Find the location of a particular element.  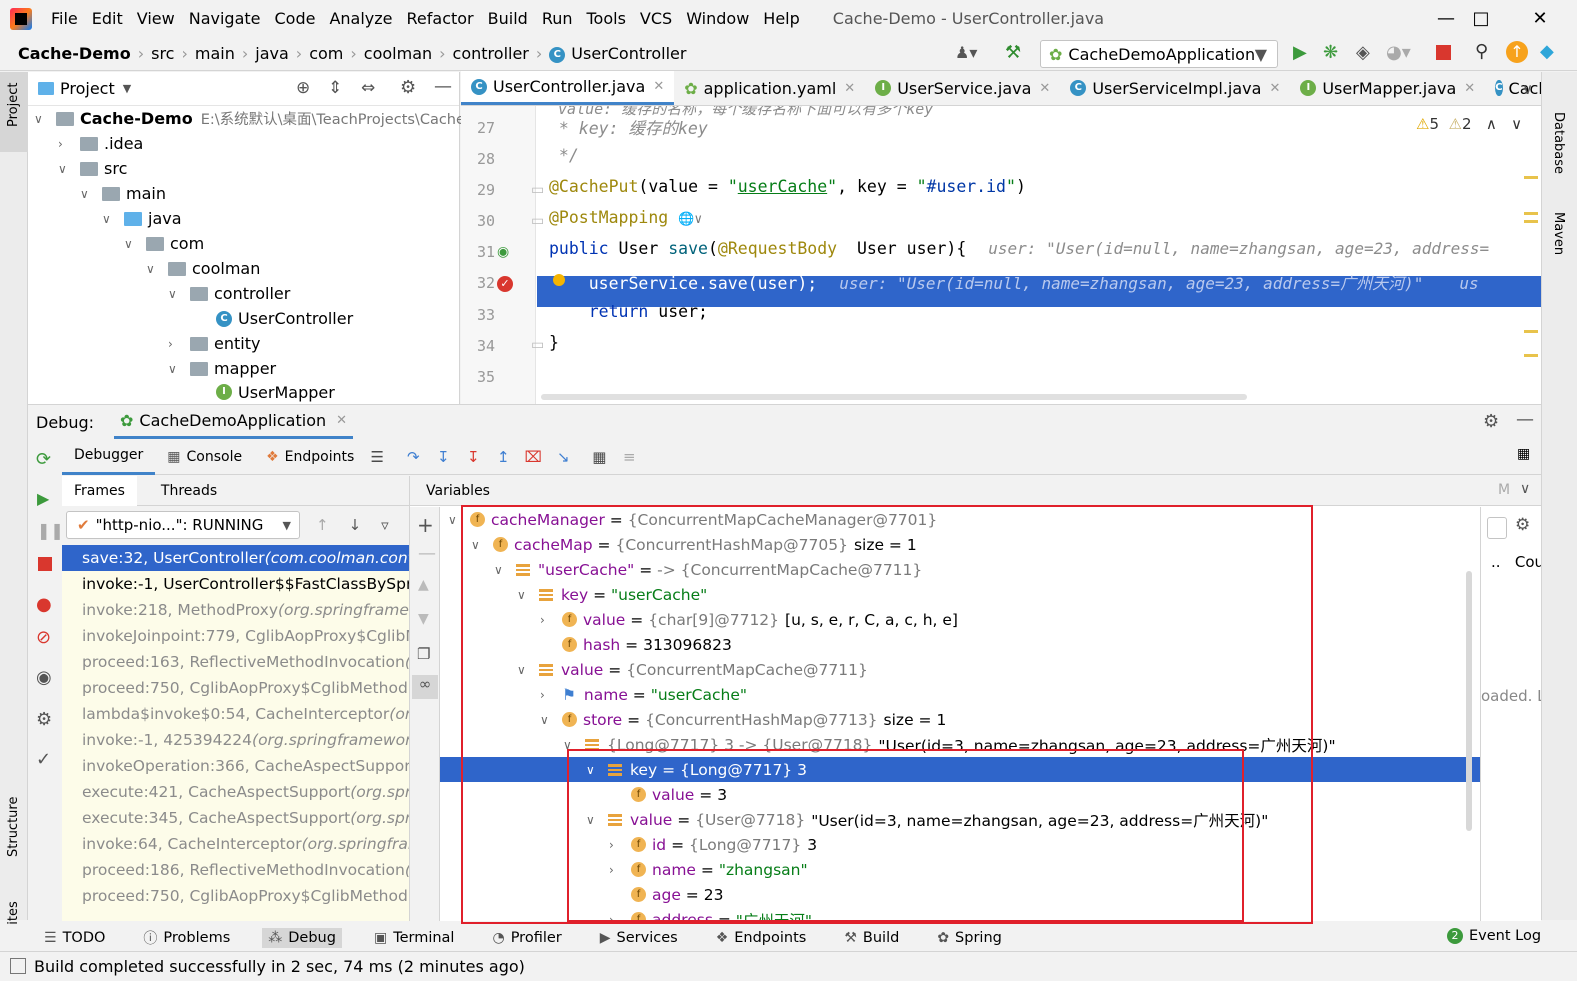

stripe-structure-label: Structure is located at coordinates (13, 827).